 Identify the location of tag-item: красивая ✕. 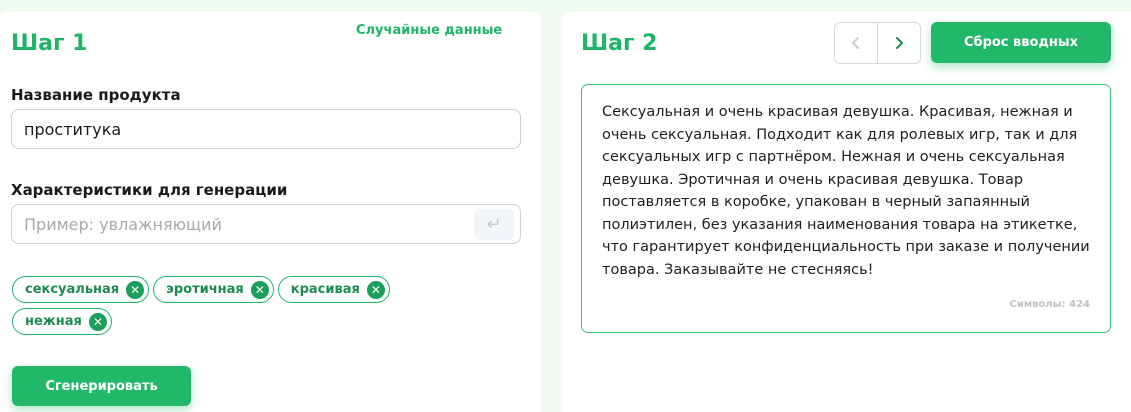
(333, 289).